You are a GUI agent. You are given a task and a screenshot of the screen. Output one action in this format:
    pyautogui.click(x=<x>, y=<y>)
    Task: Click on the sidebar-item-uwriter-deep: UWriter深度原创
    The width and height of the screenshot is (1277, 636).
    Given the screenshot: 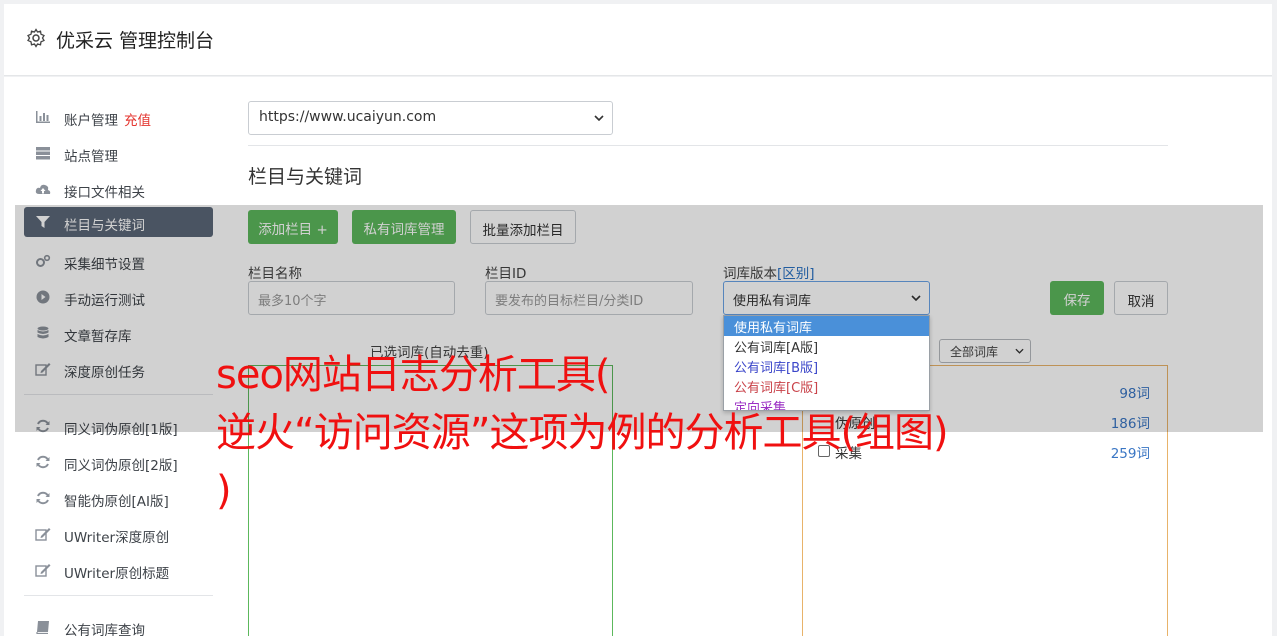 What is the action you would take?
    pyautogui.click(x=118, y=534)
    